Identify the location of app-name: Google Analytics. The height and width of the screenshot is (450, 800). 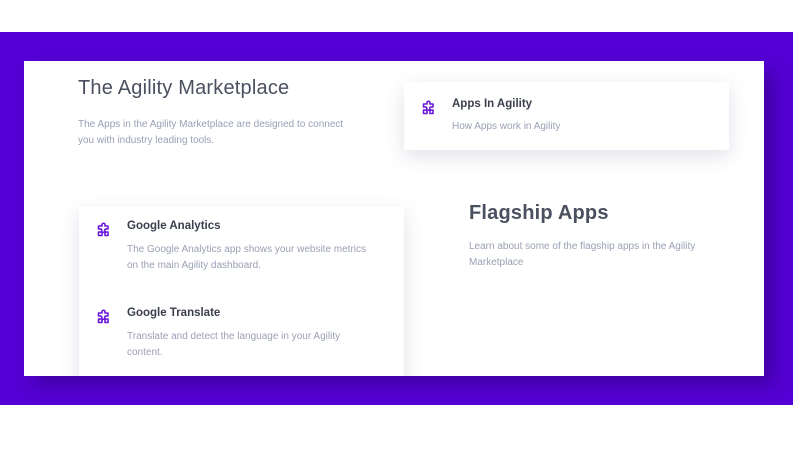
(174, 226).